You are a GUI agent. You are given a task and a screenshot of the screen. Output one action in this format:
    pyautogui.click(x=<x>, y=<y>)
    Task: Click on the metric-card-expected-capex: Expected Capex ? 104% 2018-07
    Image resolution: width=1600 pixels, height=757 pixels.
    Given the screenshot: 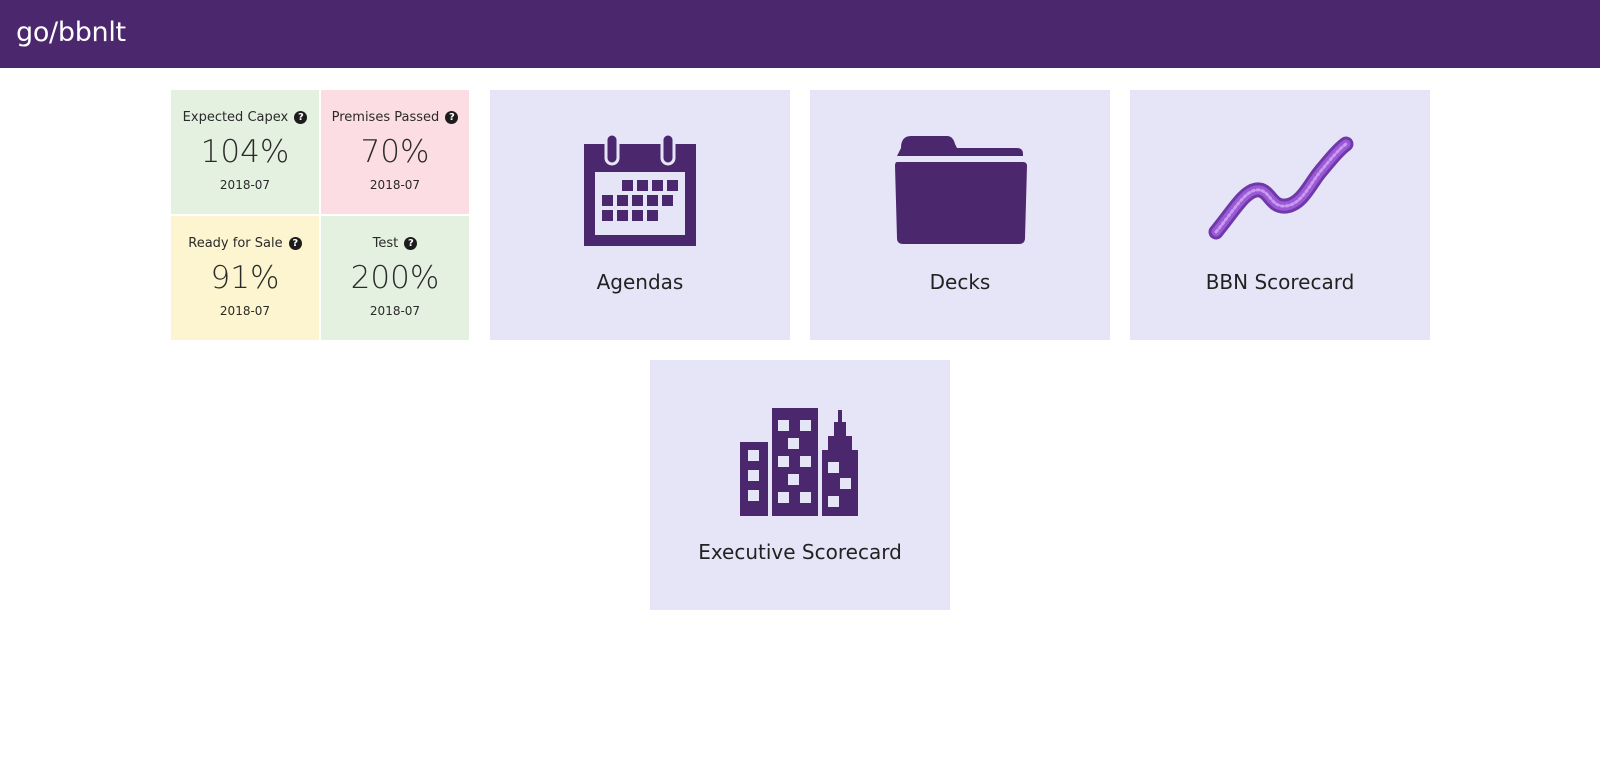 What is the action you would take?
    pyautogui.click(x=245, y=152)
    